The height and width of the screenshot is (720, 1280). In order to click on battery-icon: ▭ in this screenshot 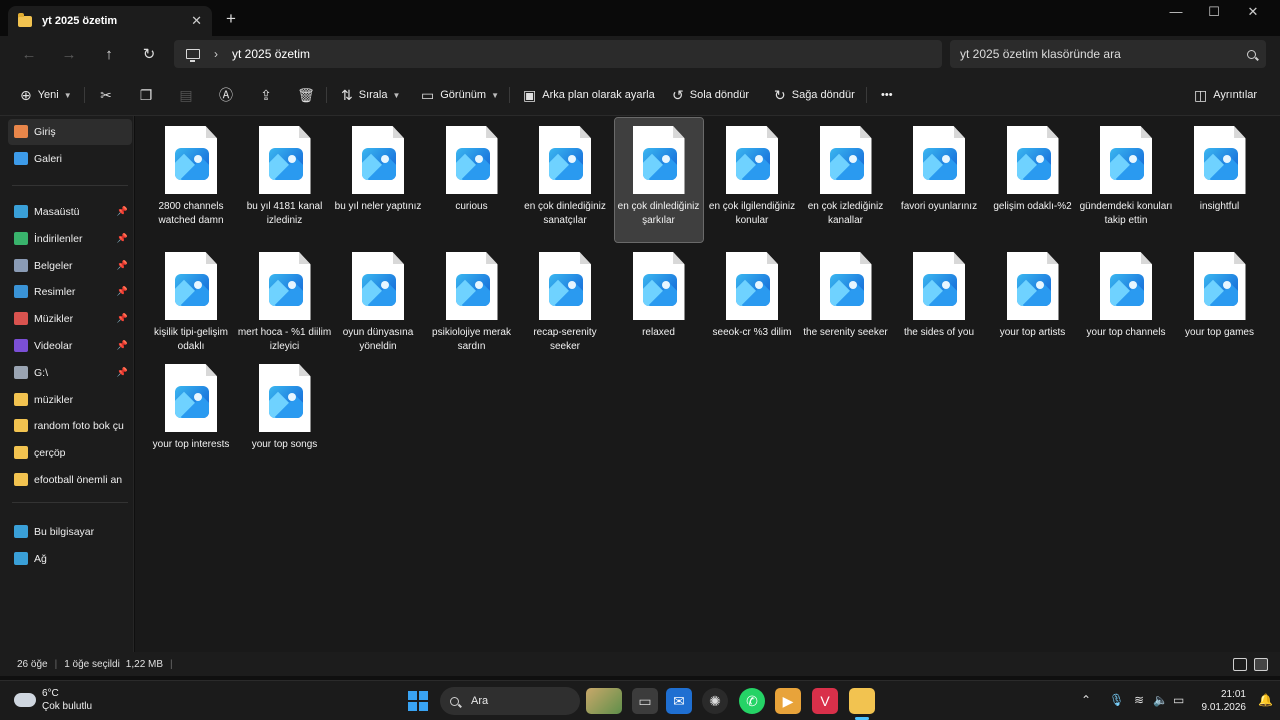, I will do `click(1178, 700)`.